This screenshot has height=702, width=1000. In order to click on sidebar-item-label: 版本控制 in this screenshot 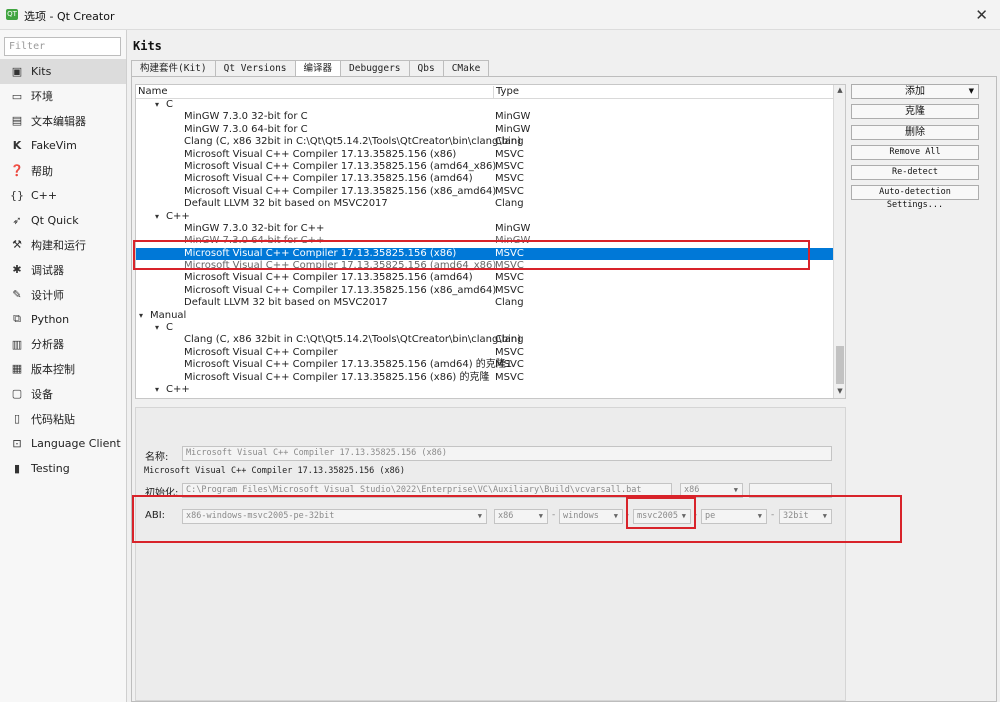, I will do `click(53, 369)`.